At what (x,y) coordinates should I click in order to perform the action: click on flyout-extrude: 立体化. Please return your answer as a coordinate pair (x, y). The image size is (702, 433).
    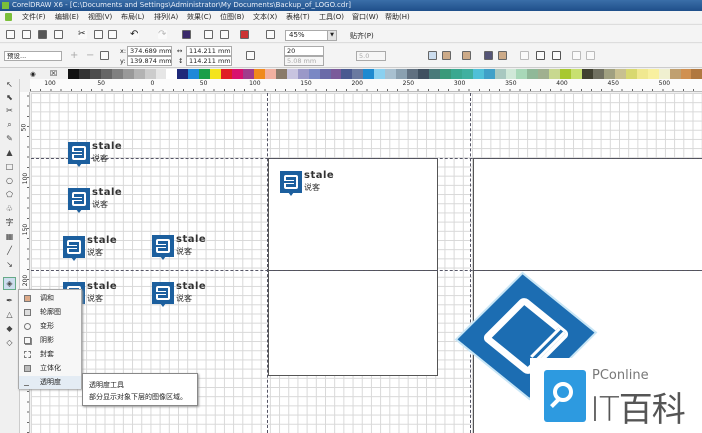
    Looking at the image, I should click on (50, 368).